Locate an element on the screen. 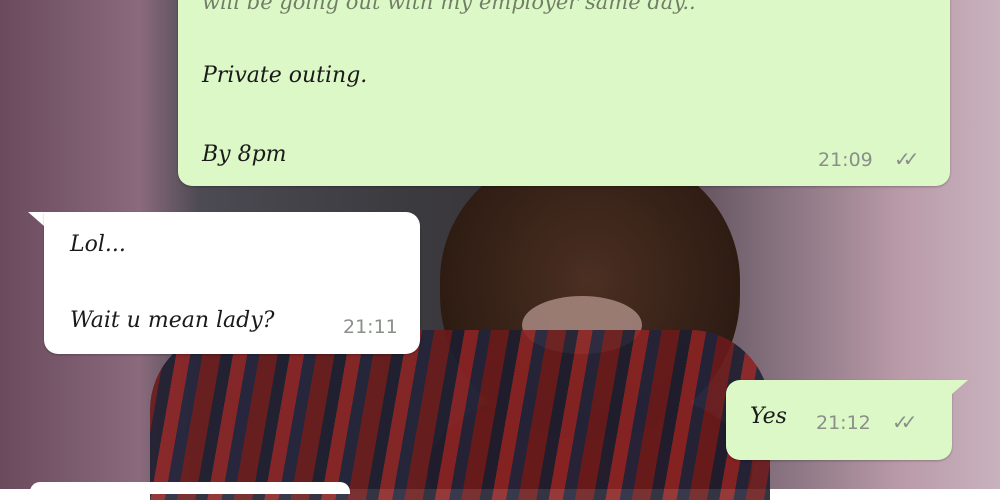 Image resolution: width=1000 pixels, height=500 pixels. message-timestamp: 21:09 is located at coordinates (845, 160).